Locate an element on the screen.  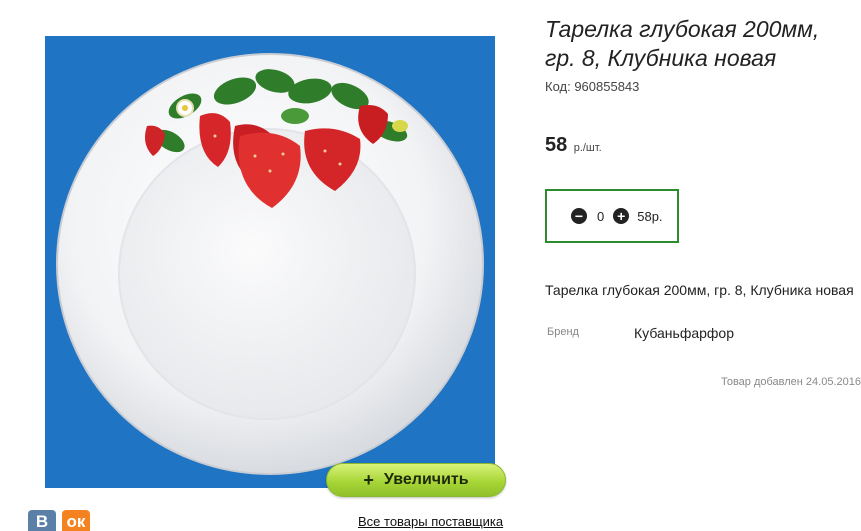
zoom-button: + Увеличить is located at coordinates (416, 480).